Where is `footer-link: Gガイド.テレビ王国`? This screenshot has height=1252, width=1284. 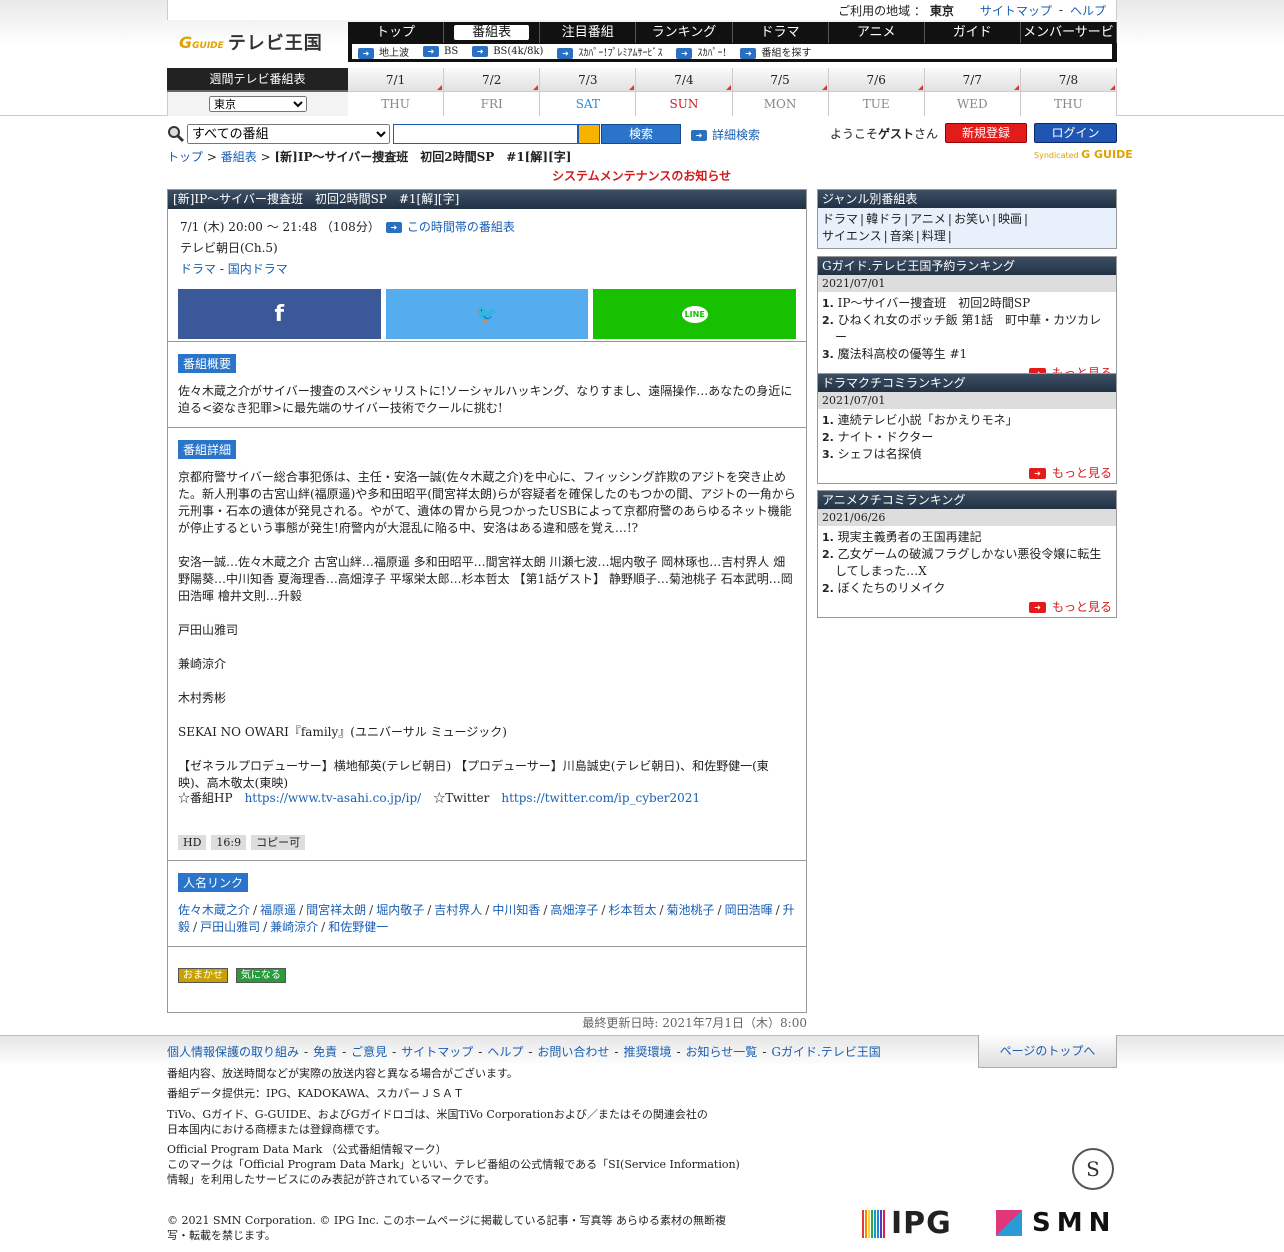 footer-link: Gガイド.テレビ王国 is located at coordinates (825, 1052).